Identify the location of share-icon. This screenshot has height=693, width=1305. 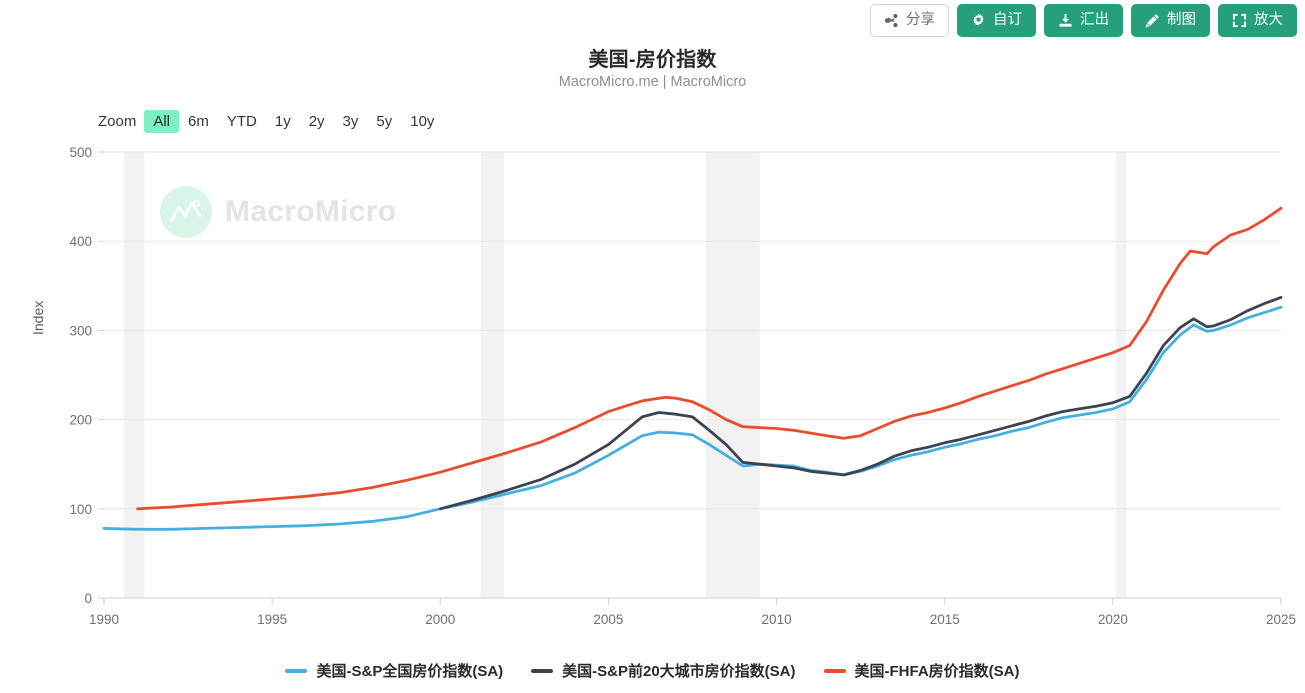
(891, 20).